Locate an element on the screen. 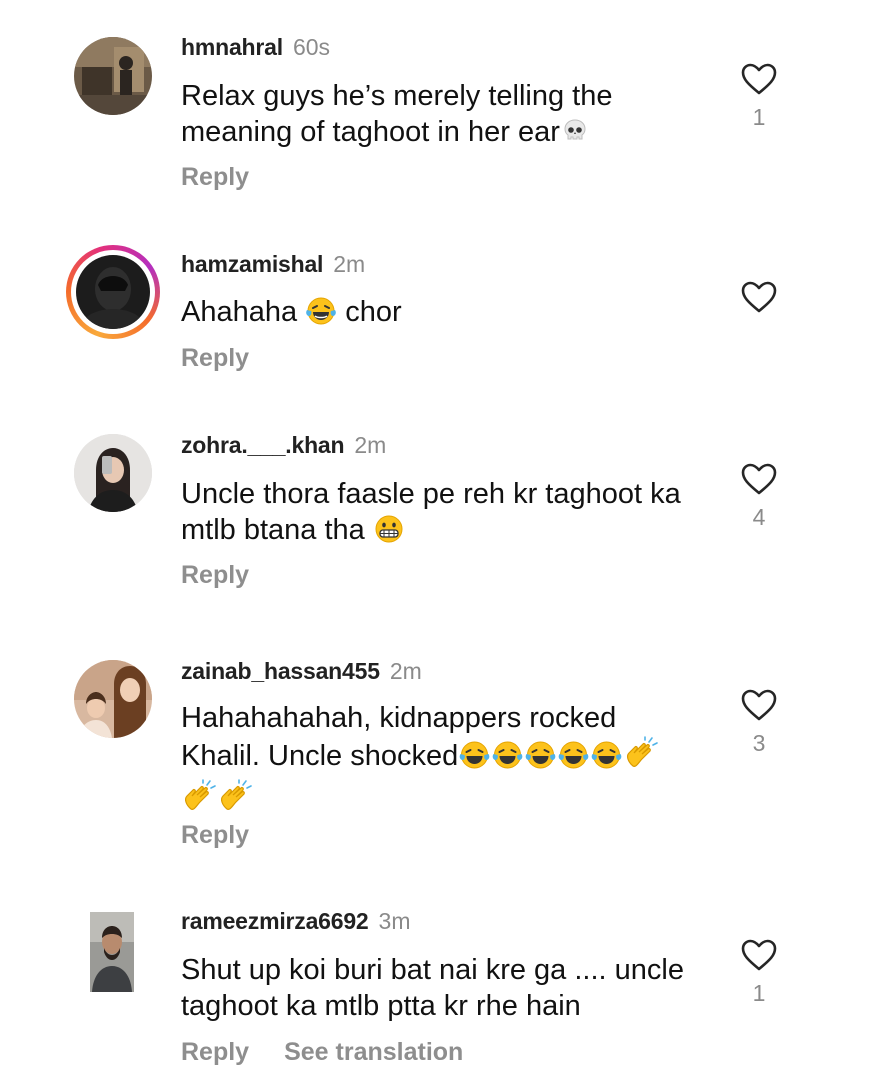 This screenshot has height=1079, width=870. like-count: 4 is located at coordinates (759, 517).